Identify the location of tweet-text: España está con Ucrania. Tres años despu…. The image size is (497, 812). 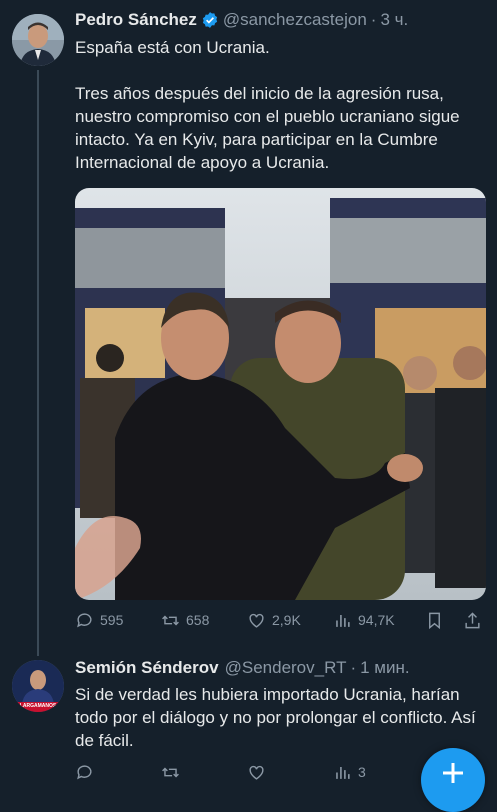
(267, 105).